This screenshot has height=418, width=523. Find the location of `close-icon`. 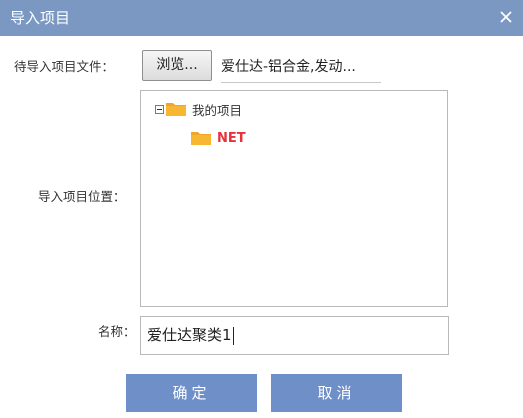

close-icon is located at coordinates (506, 17).